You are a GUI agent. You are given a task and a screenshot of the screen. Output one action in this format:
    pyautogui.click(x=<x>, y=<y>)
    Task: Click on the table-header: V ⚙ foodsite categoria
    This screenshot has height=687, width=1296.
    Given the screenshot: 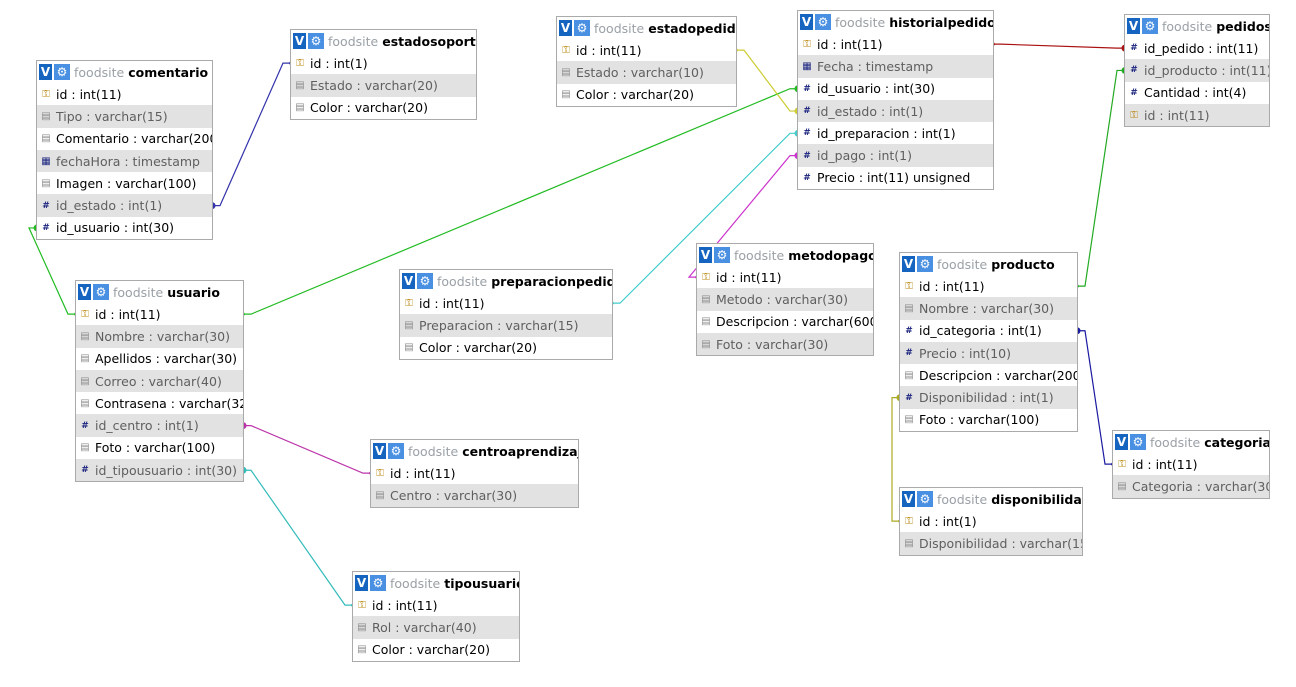 What is the action you would take?
    pyautogui.click(x=1191, y=442)
    